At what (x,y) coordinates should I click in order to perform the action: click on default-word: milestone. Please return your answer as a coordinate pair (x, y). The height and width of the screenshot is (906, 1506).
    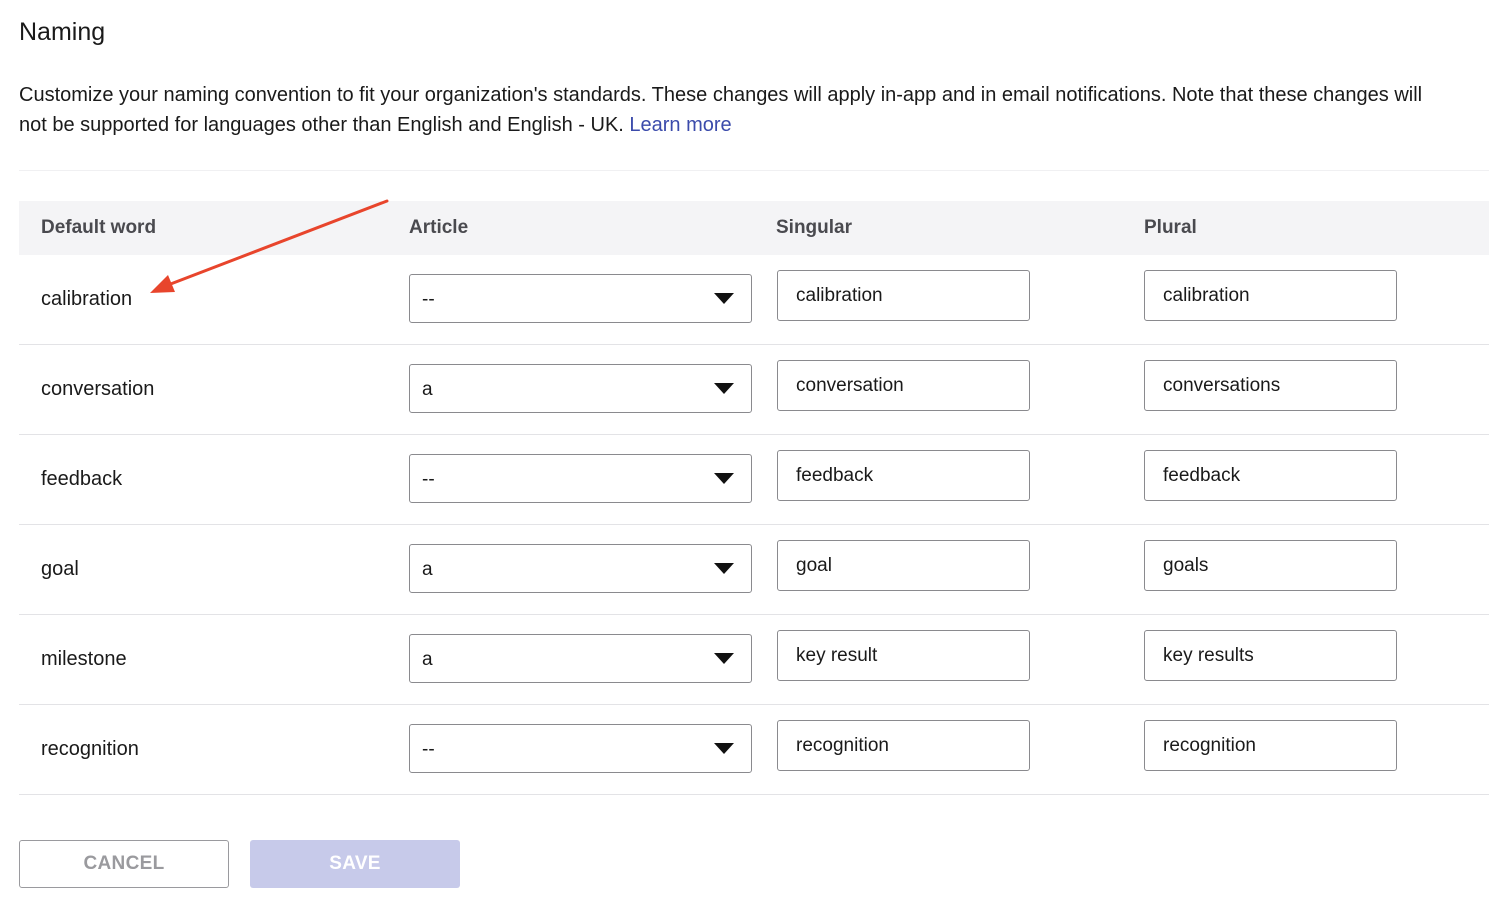
    Looking at the image, I should click on (84, 659).